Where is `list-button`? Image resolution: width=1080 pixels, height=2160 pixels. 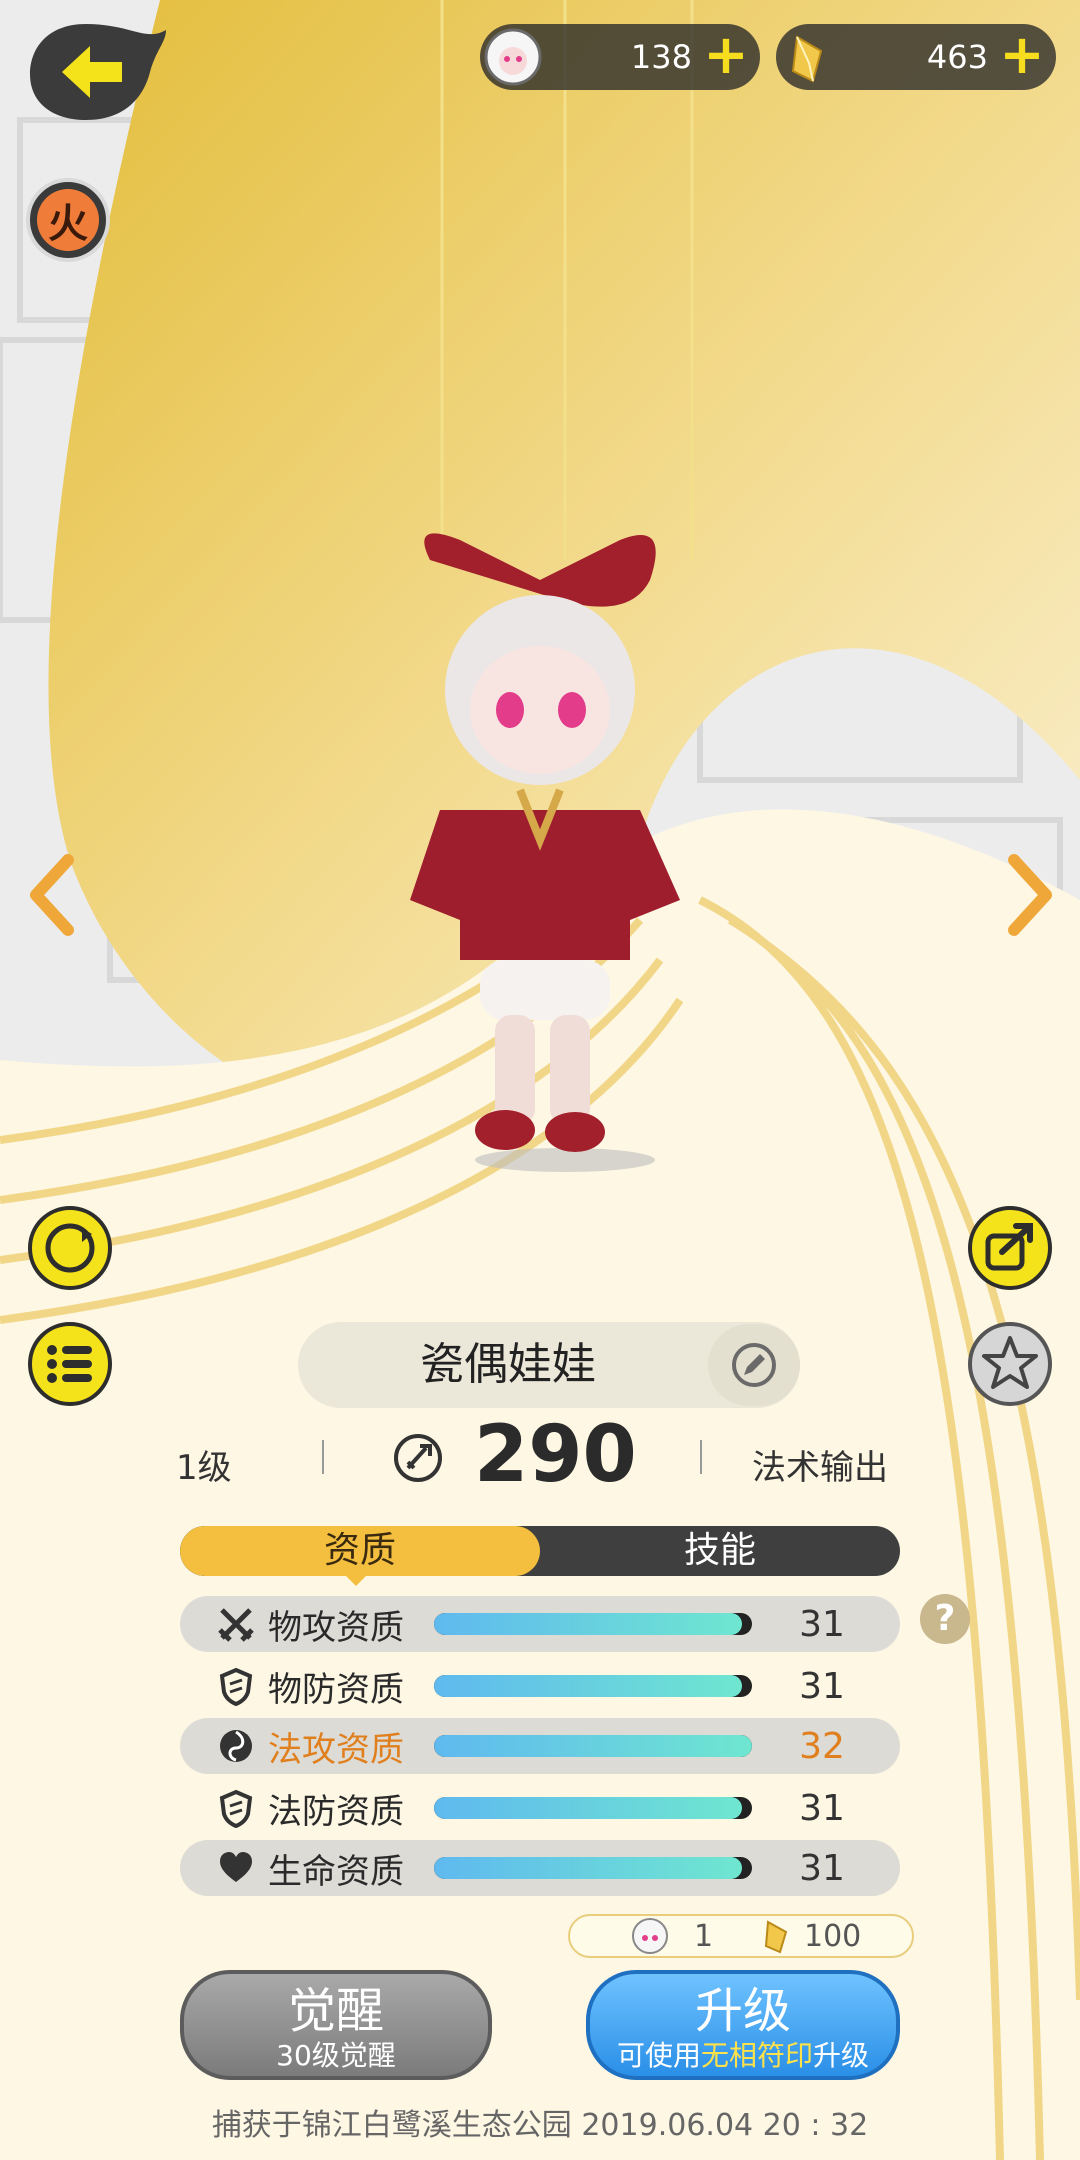 list-button is located at coordinates (70, 1364).